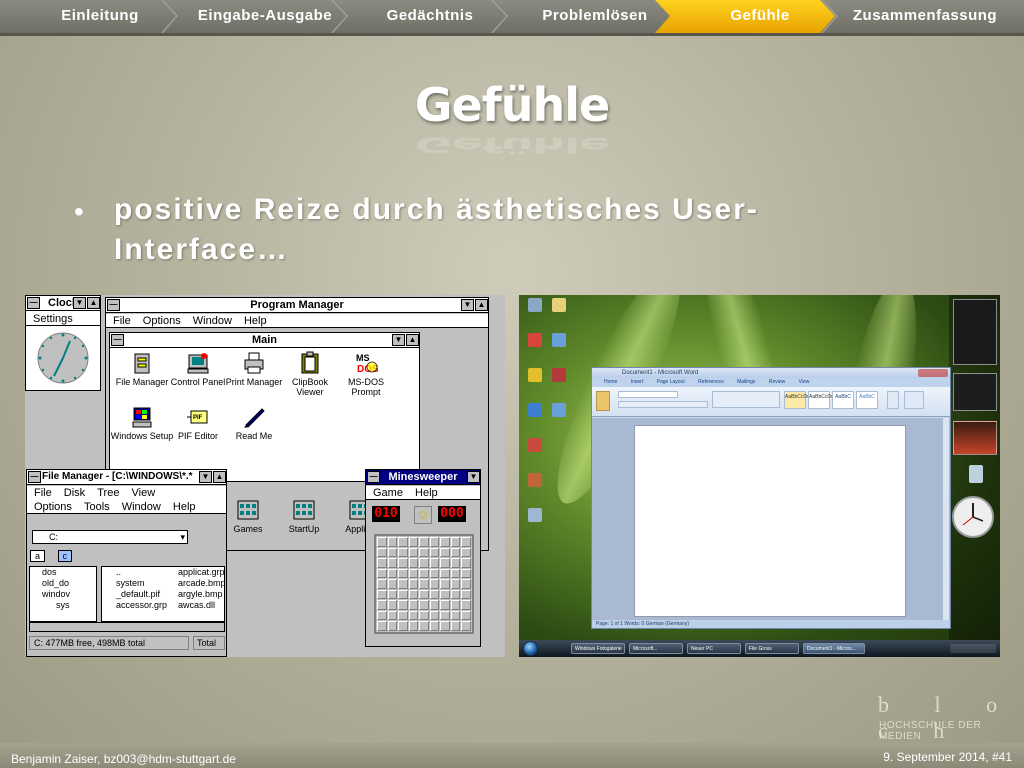 Image resolution: width=1024 pixels, height=768 pixels. I want to click on list-item: argyle.bmp, so click(202, 594).